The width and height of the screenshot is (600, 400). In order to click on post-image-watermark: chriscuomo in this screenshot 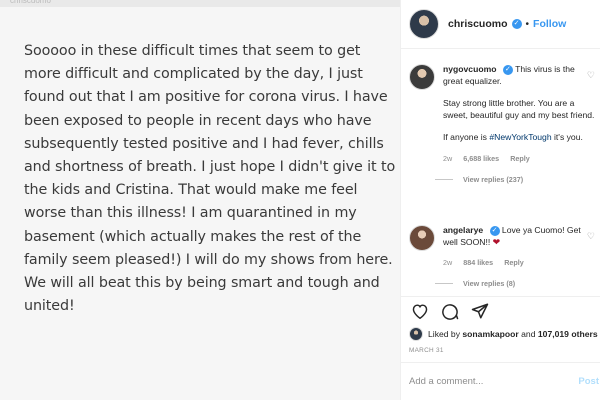, I will do `click(30, 2)`.